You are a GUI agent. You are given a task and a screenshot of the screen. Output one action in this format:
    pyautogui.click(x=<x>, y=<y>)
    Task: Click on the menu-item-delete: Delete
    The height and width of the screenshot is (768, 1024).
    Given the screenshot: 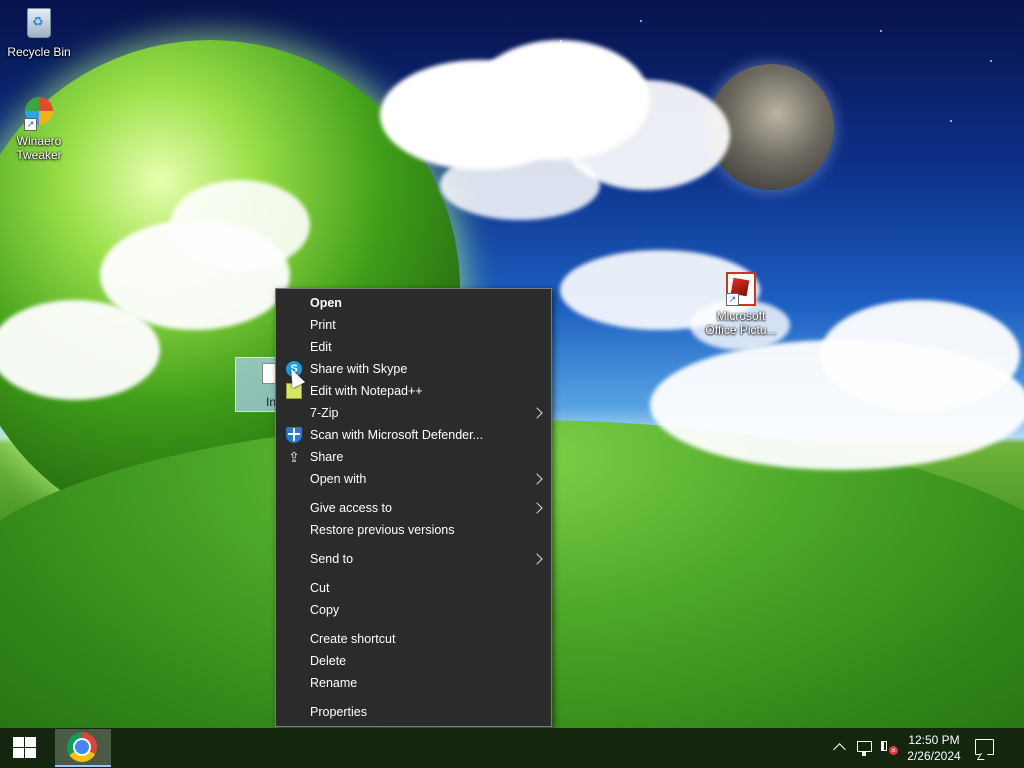 What is the action you would take?
    pyautogui.click(x=413, y=661)
    